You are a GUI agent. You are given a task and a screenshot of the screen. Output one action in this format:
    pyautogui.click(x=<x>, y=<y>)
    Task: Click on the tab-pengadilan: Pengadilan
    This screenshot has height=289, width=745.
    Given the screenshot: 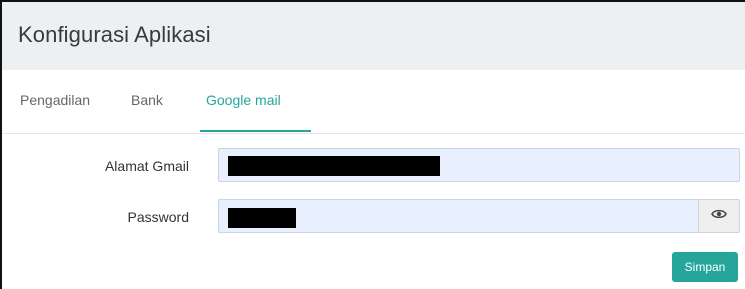 What is the action you would take?
    pyautogui.click(x=55, y=100)
    